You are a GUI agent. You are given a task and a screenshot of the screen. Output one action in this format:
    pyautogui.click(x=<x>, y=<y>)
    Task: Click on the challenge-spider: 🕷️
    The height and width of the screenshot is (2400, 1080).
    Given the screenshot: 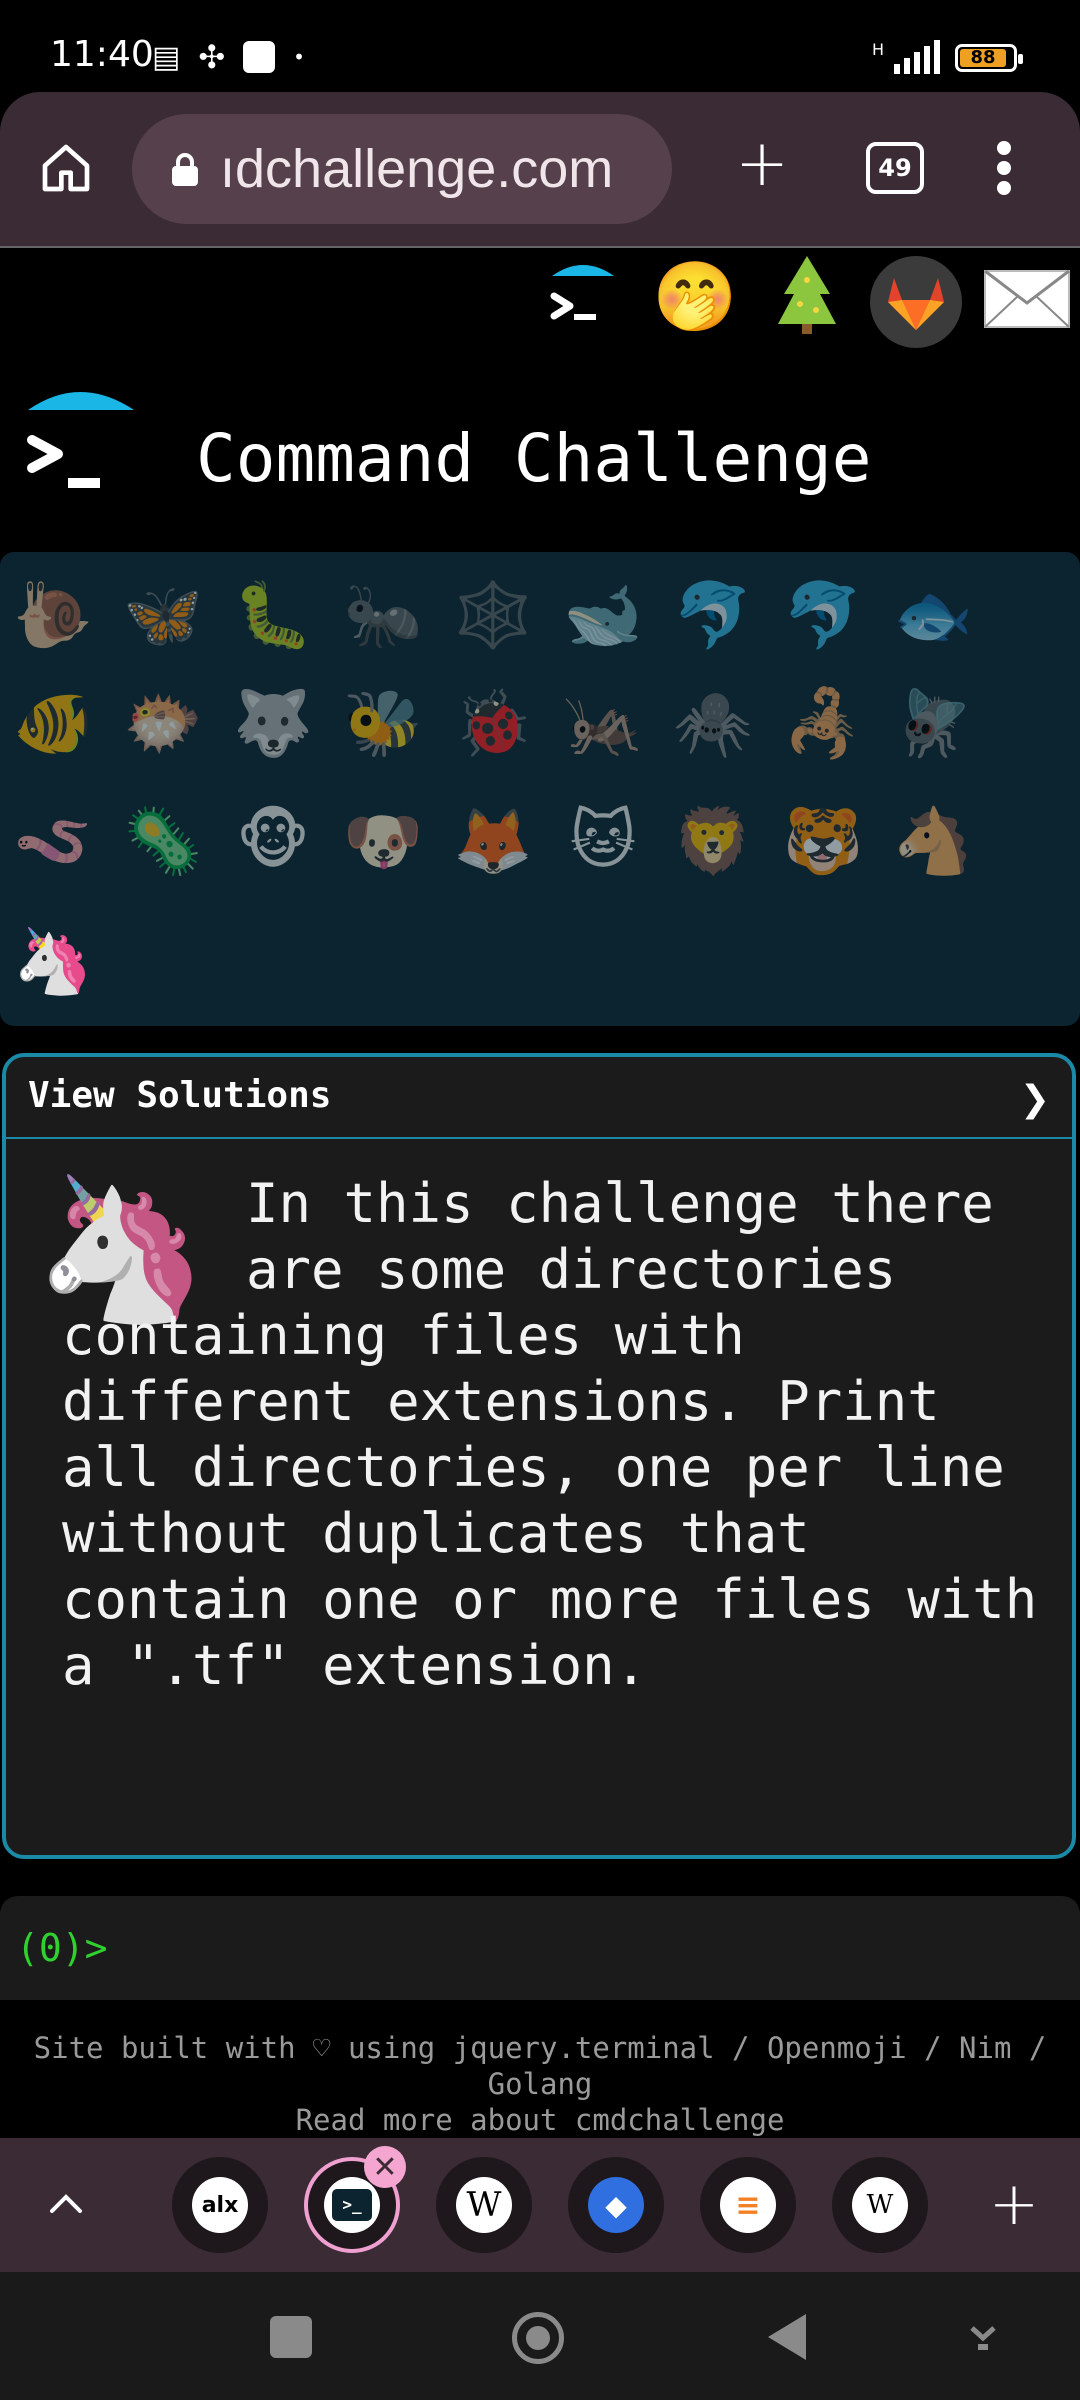 What is the action you would take?
    pyautogui.click(x=713, y=723)
    